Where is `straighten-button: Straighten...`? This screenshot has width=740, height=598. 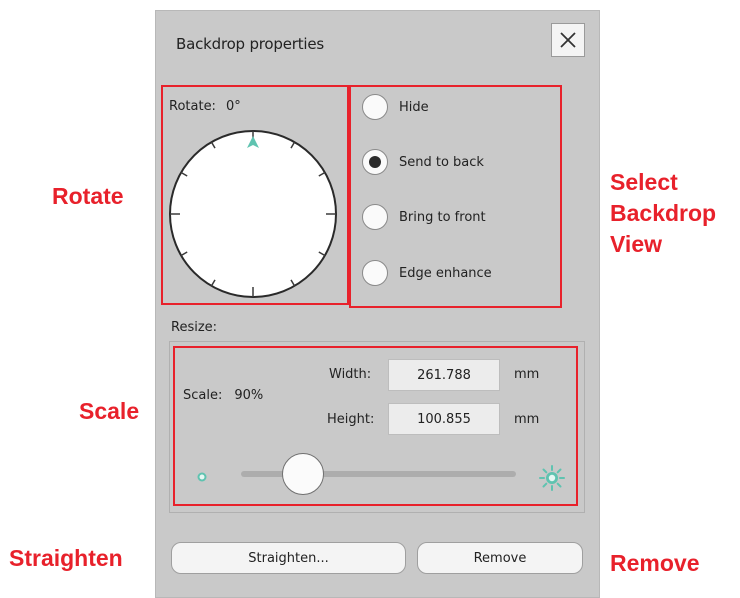
straighten-button: Straighten... is located at coordinates (288, 558).